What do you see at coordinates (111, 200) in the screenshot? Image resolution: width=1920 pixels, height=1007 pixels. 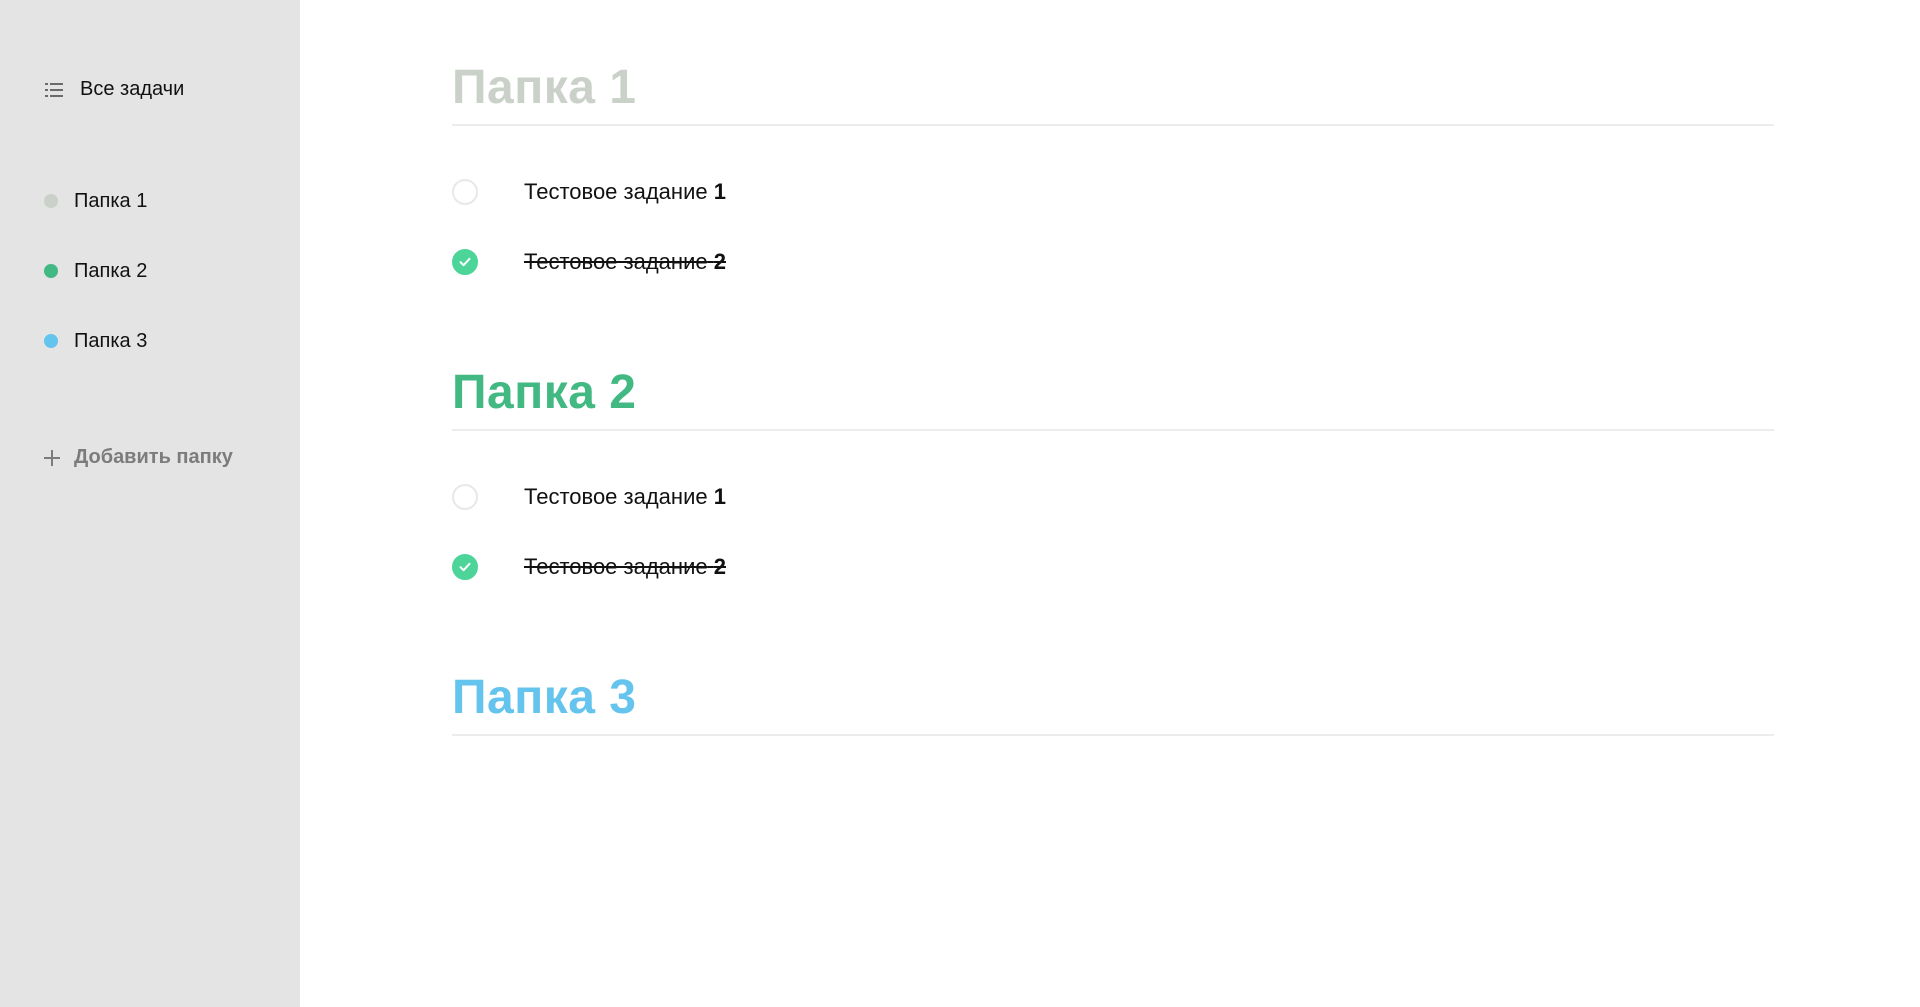 I see `sidebar-item-label: Папка 1` at bounding box center [111, 200].